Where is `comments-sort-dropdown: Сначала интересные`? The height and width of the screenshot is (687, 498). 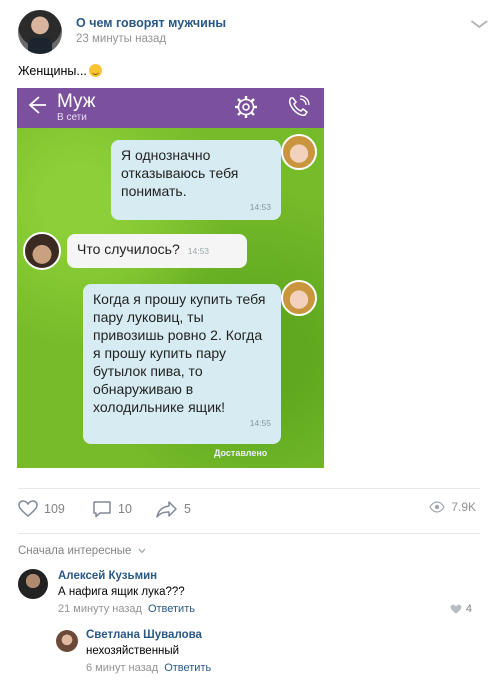
comments-sort-dropdown: Сначала интересные is located at coordinates (82, 551).